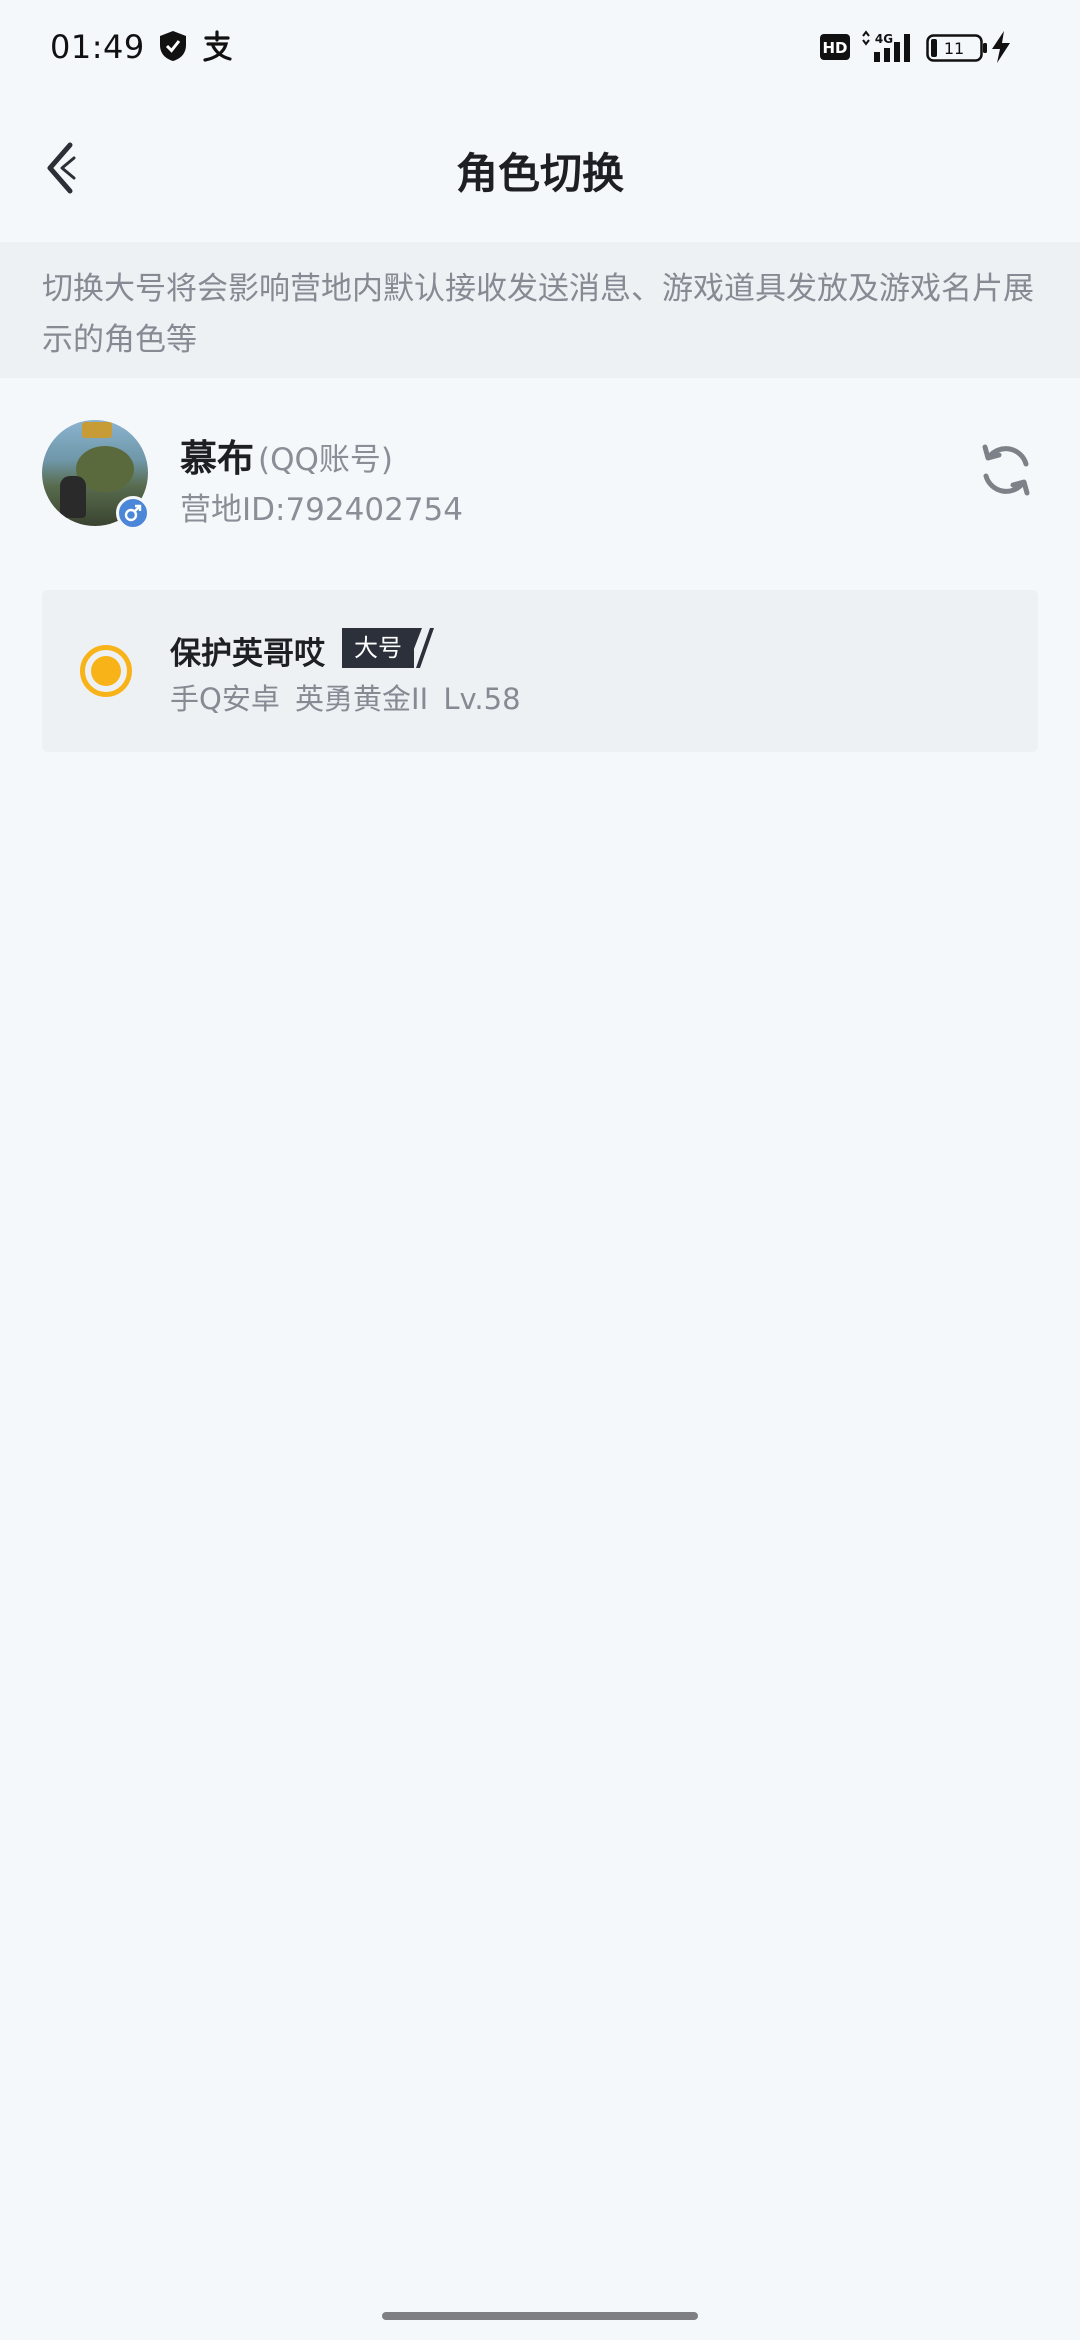 This screenshot has width=1080, height=2340. What do you see at coordinates (345, 699) in the screenshot?
I see `role-info: 手Q安卓 英勇黄金II Lv.58` at bounding box center [345, 699].